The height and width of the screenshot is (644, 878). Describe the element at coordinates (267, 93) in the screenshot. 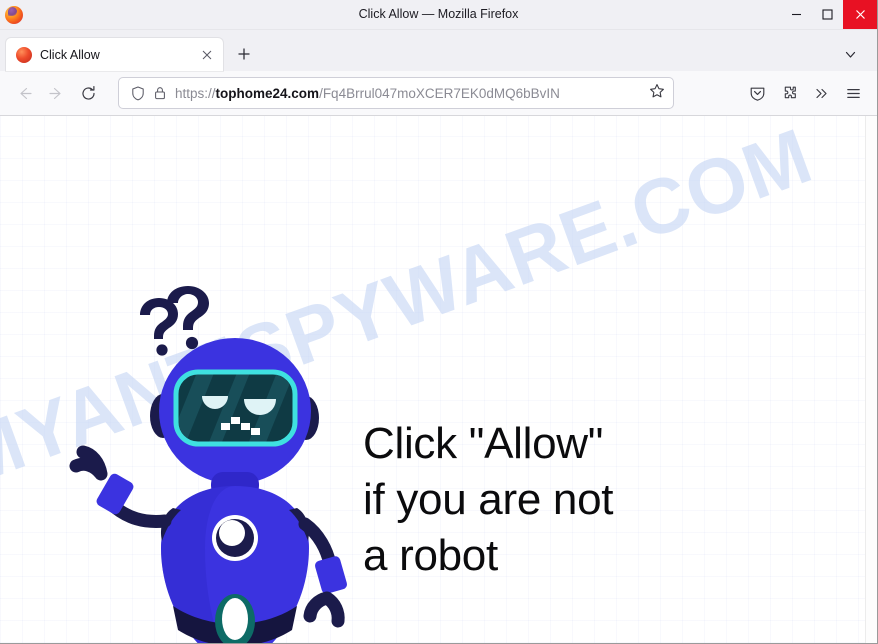

I see `url-host: tophome24.com` at that location.